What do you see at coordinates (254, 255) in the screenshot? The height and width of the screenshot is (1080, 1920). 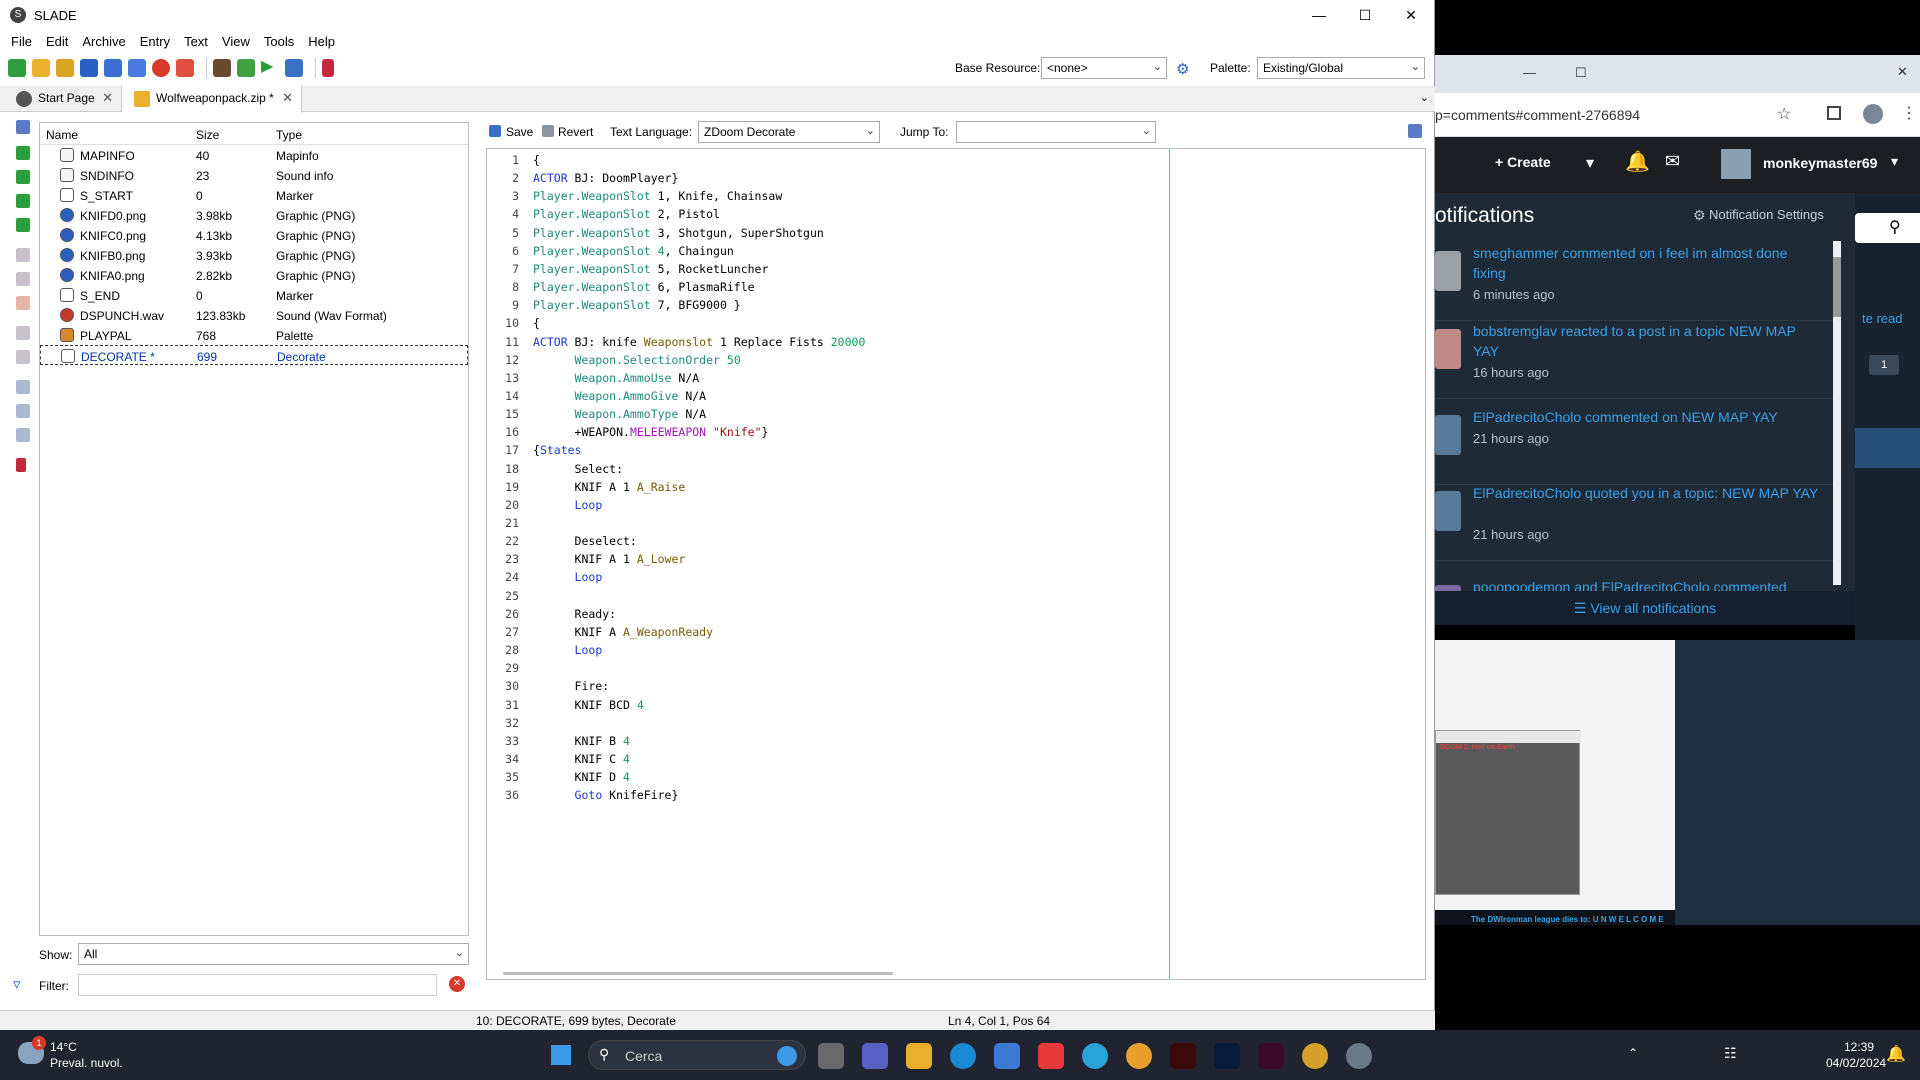 I see `list-item: KNIFB0.png 3.93kb Graphic (PNG)` at bounding box center [254, 255].